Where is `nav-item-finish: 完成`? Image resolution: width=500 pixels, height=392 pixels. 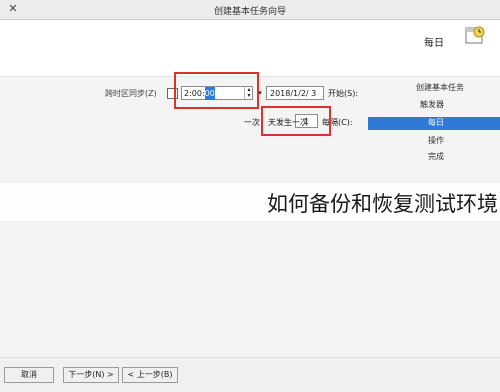 nav-item-finish: 完成 is located at coordinates (436, 156).